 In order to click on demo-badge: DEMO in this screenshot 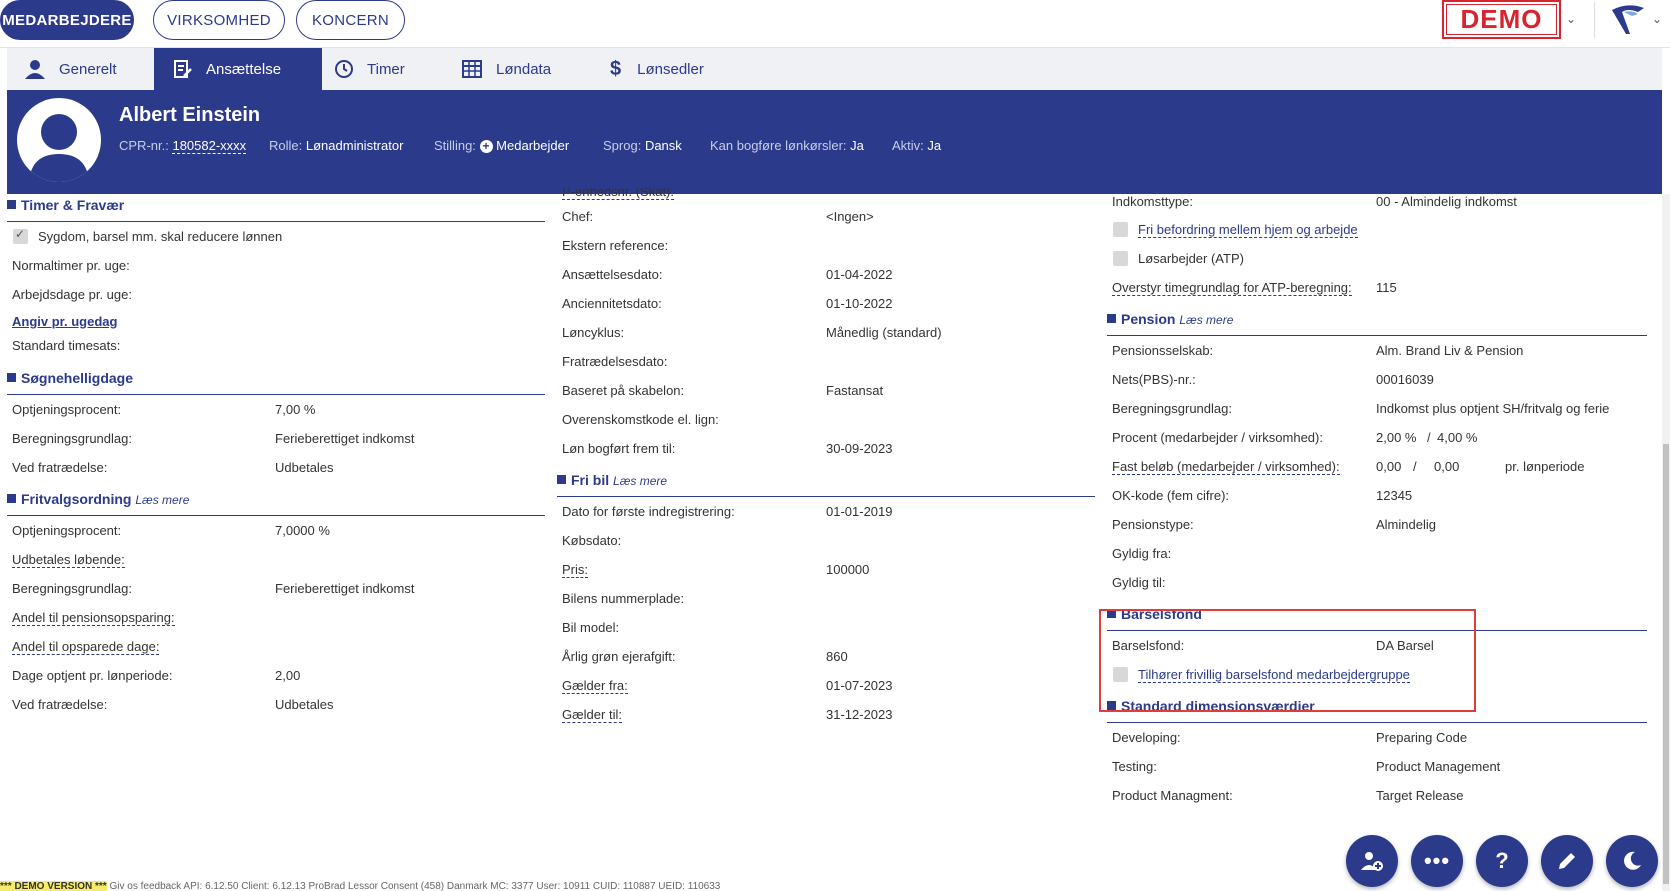, I will do `click(1501, 19)`.